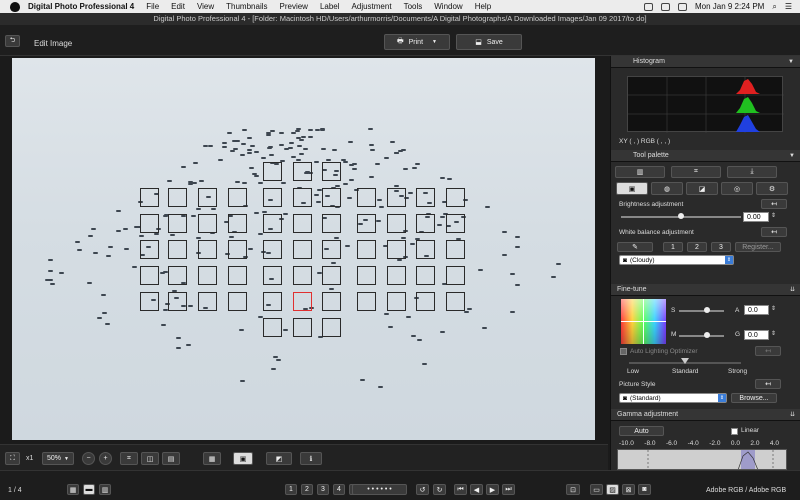  Describe the element at coordinates (379, 489) in the screenshot. I see `star-rating-control: • • • • • •` at that location.